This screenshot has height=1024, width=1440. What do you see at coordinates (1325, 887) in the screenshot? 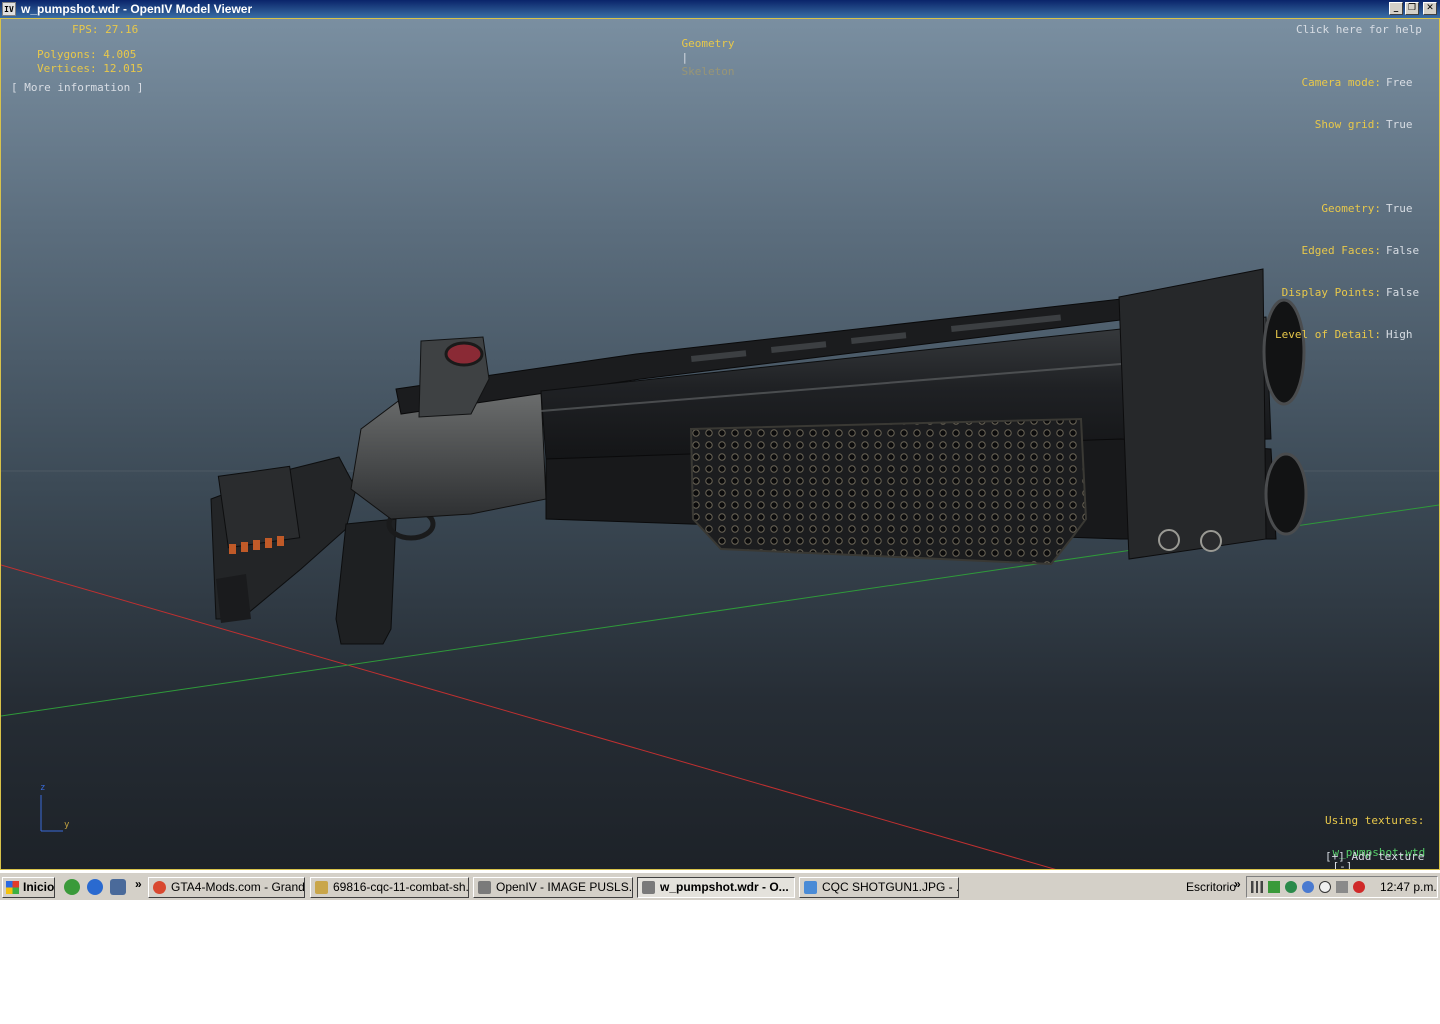
I see `panda-antivirus-icon` at bounding box center [1325, 887].